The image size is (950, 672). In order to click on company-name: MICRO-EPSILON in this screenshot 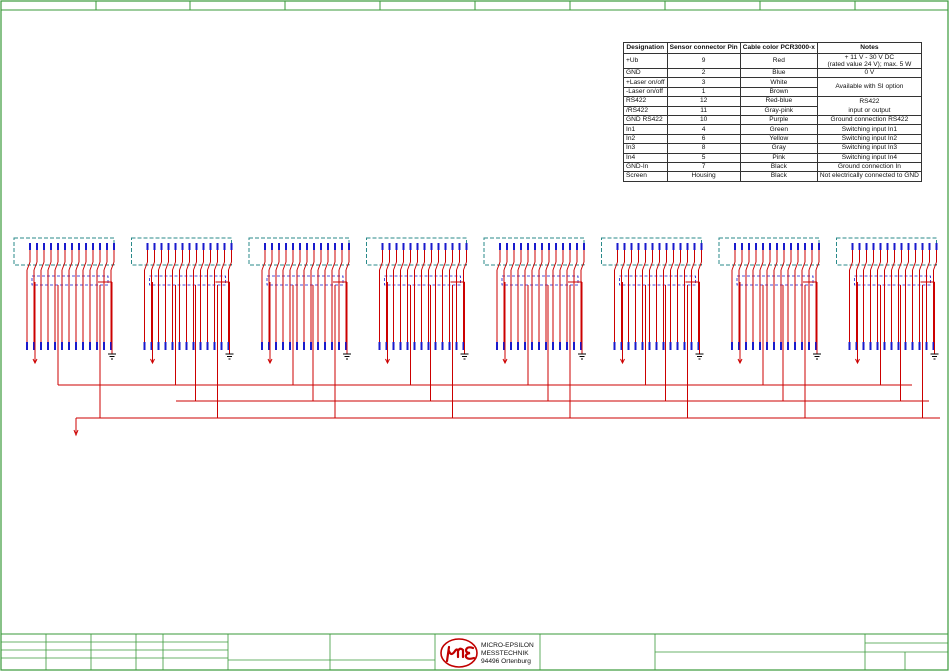, I will do `click(507, 645)`.